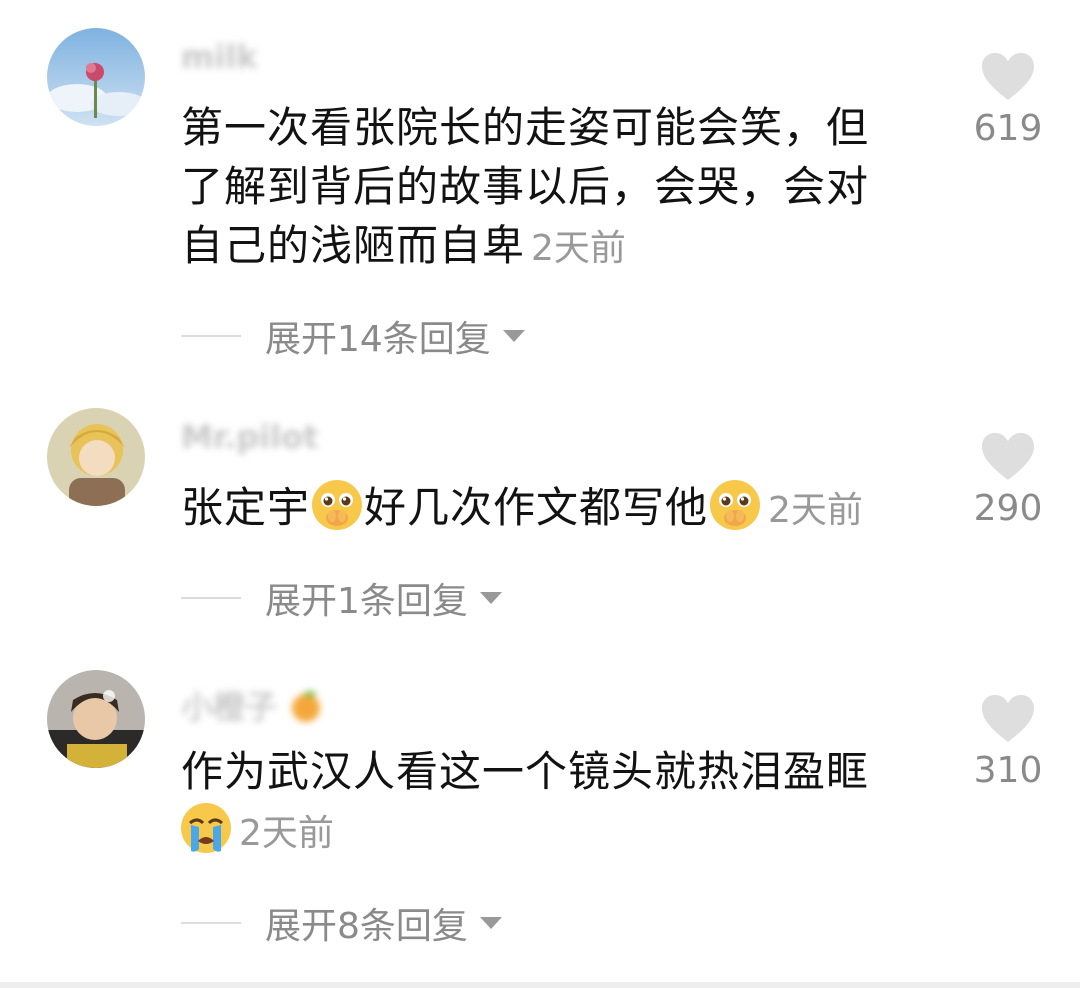 The width and height of the screenshot is (1080, 988). What do you see at coordinates (219, 57) in the screenshot?
I see `username: milk` at bounding box center [219, 57].